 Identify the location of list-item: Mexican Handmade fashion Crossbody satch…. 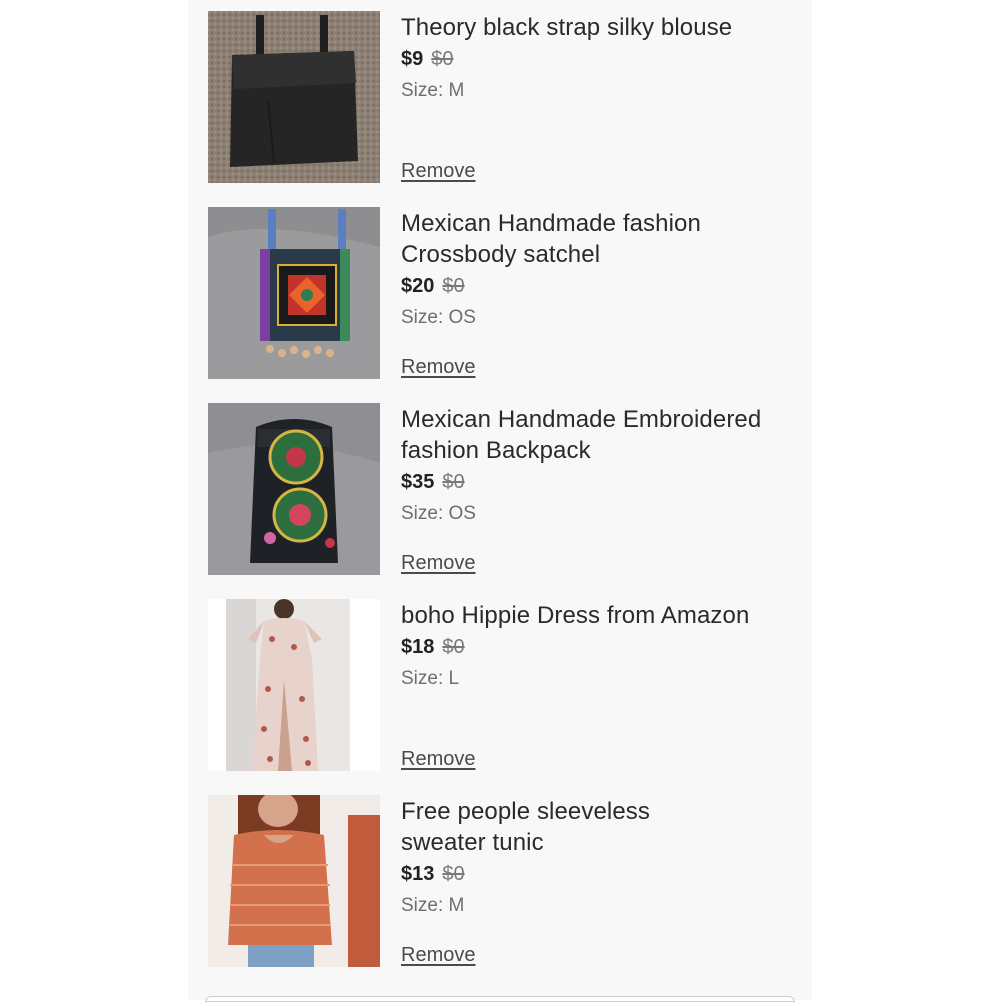
(508, 293).